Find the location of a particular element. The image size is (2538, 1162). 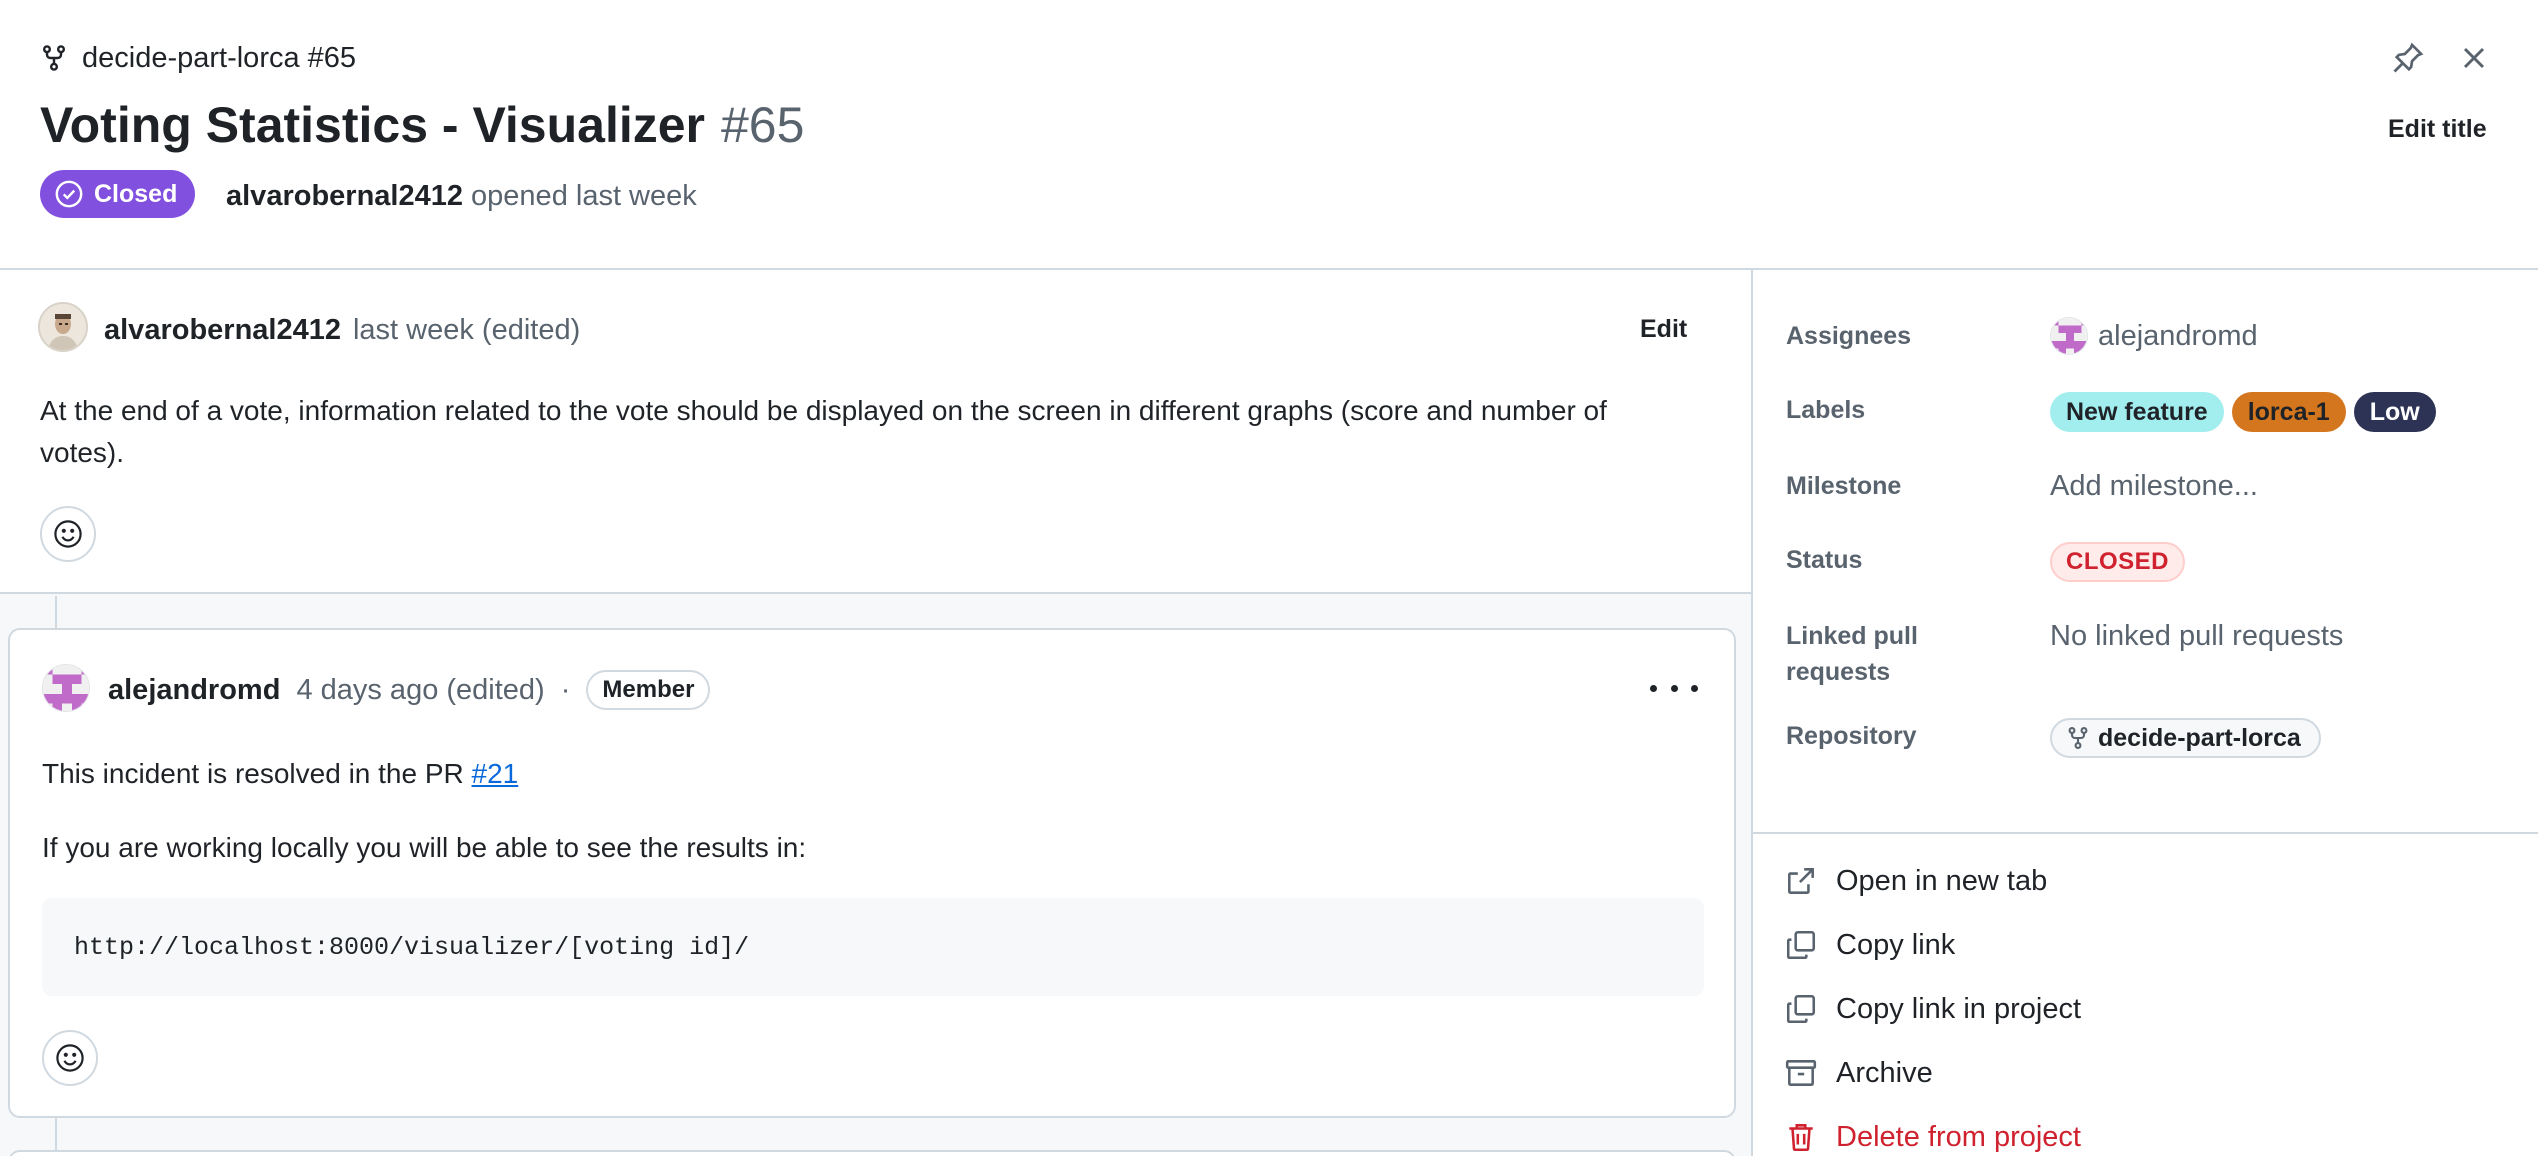

issue-author-line: alvarobernal2412 last week (edited) is located at coordinates (342, 330).